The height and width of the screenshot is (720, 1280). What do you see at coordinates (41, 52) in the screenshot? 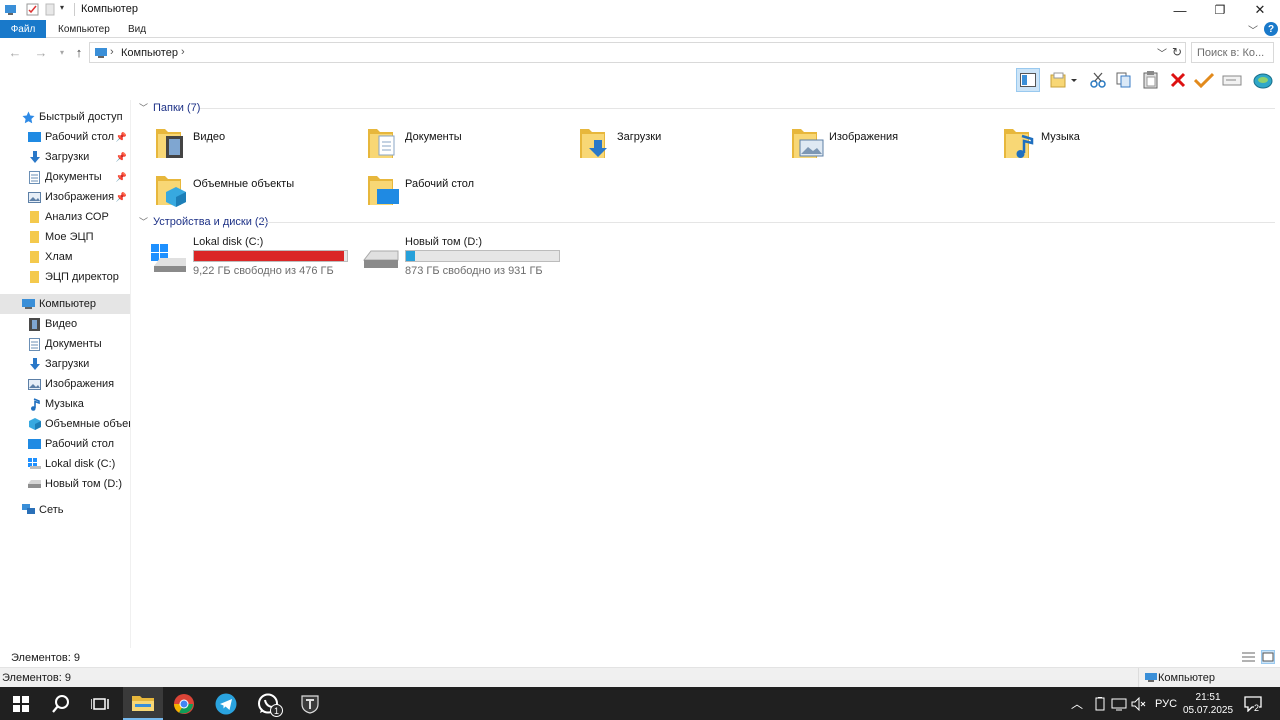
I see `forward-button: →` at bounding box center [41, 52].